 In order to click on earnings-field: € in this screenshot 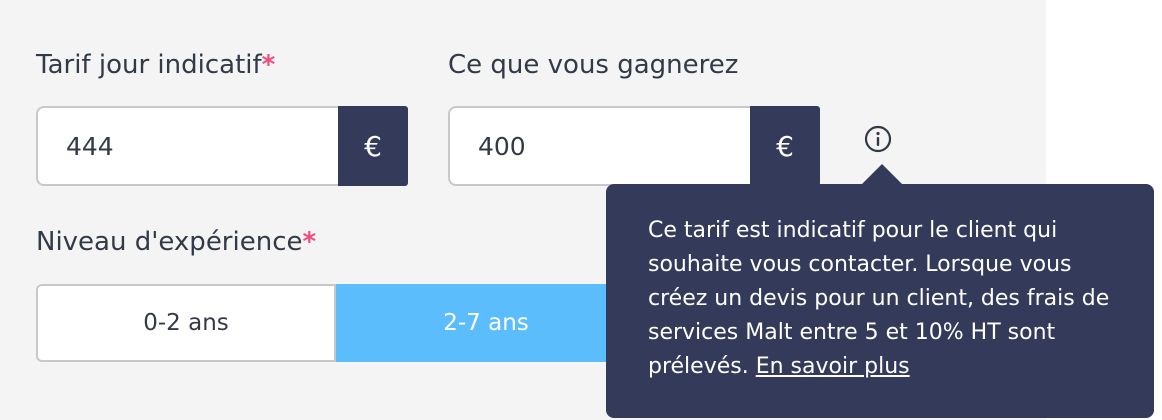, I will do `click(634, 146)`.